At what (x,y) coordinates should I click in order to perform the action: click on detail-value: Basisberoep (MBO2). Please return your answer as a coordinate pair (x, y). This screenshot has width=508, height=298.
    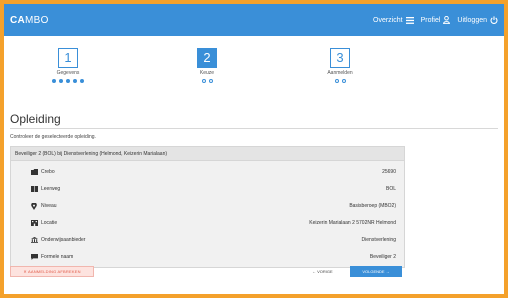
    Looking at the image, I should click on (372, 206).